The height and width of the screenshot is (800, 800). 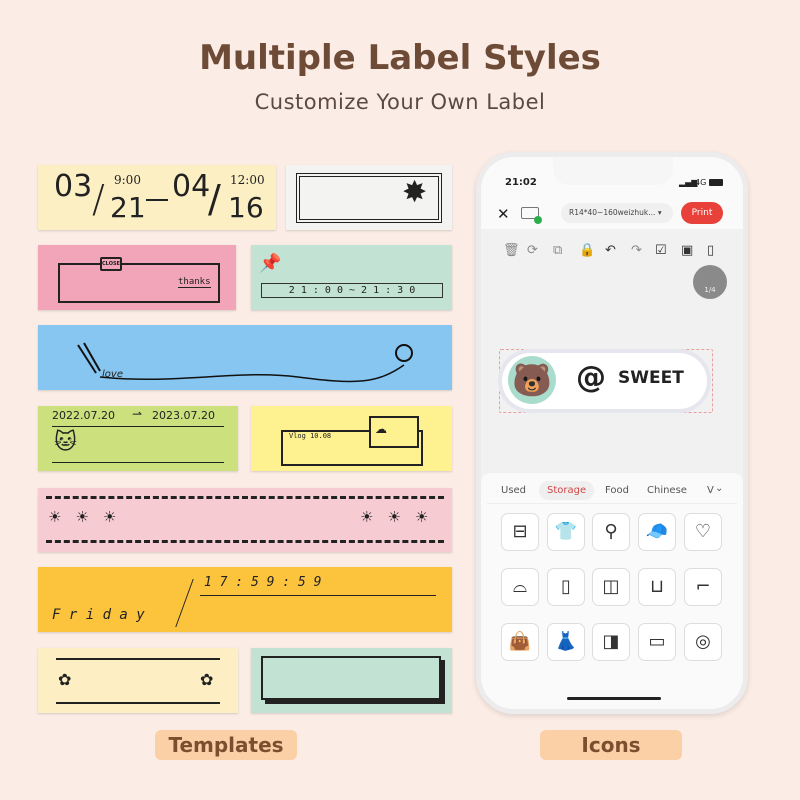 I want to click on template-select: R14*40~160weizhuk... ▾, so click(x=617, y=213).